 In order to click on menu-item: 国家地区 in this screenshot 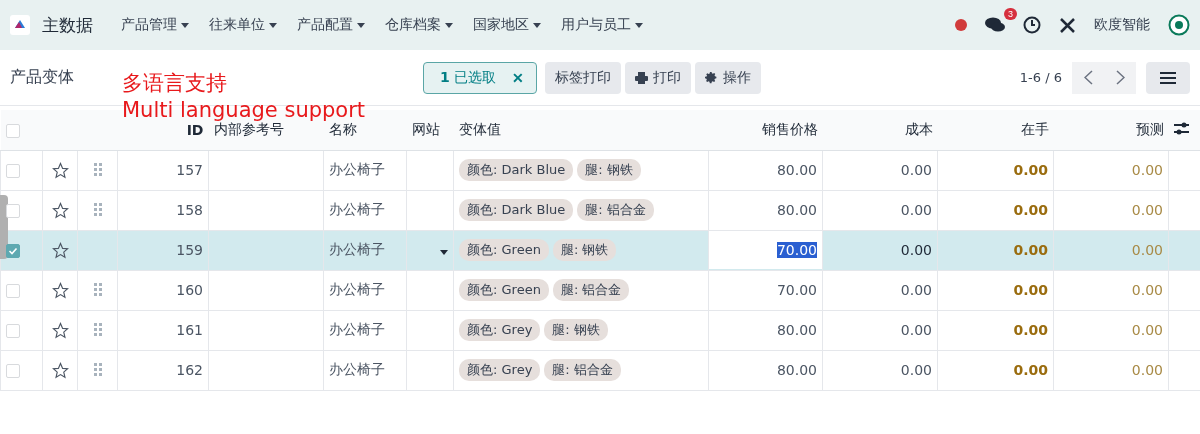, I will do `click(507, 25)`.